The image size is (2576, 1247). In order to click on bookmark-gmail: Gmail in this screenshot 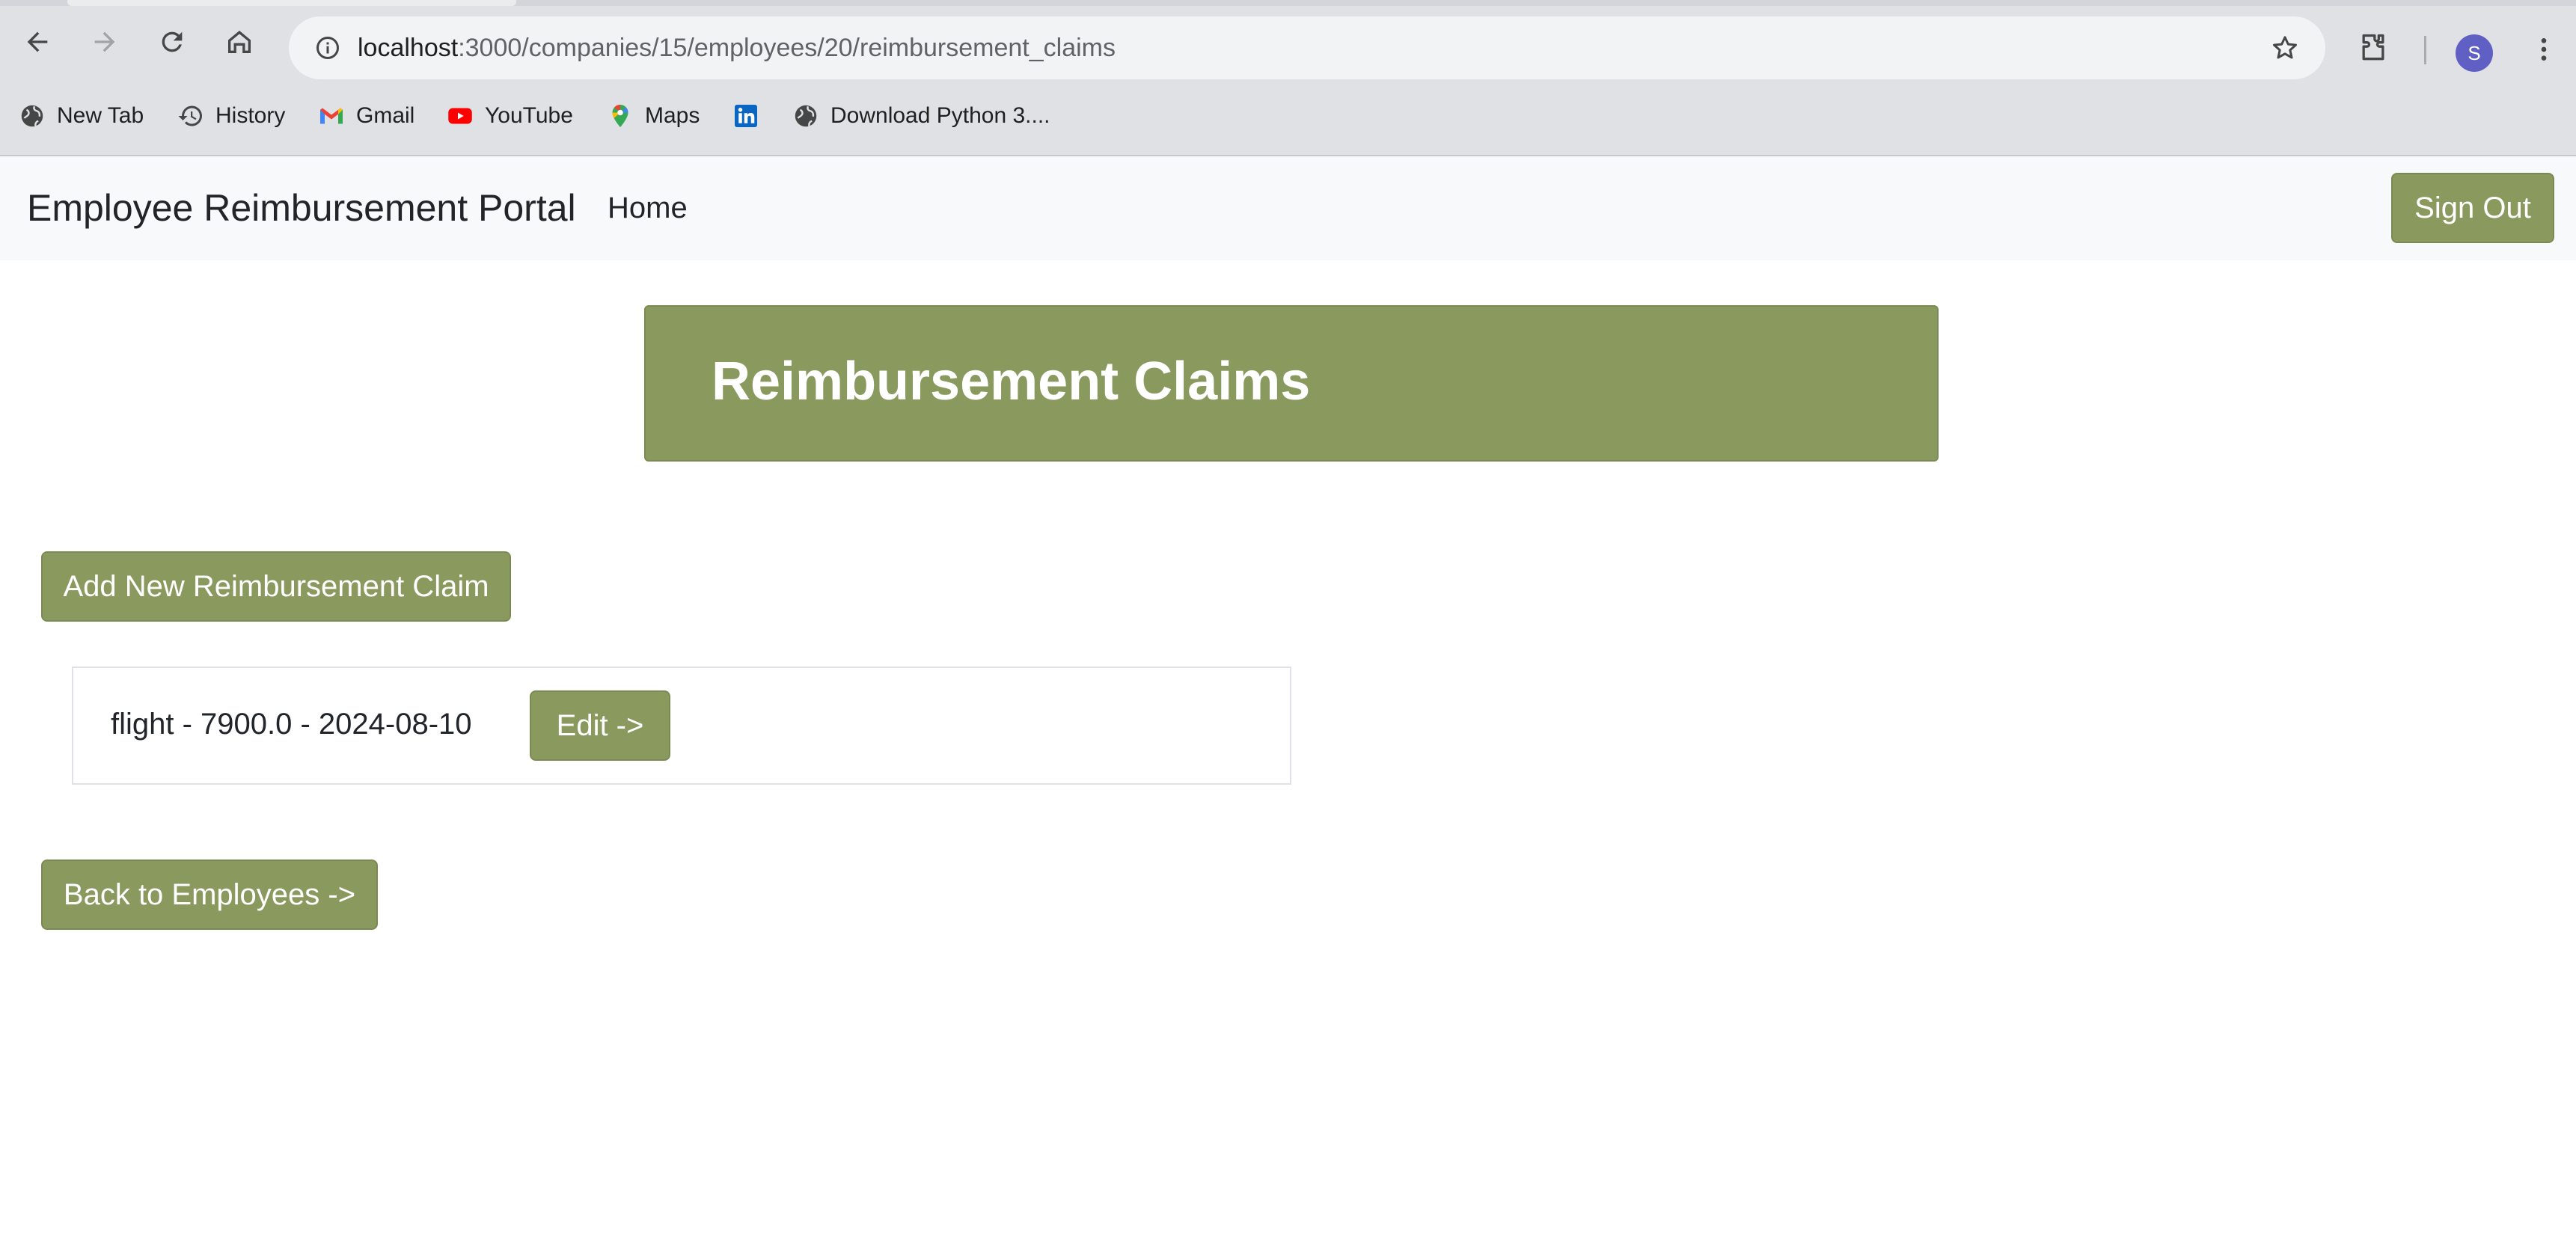, I will do `click(366, 116)`.